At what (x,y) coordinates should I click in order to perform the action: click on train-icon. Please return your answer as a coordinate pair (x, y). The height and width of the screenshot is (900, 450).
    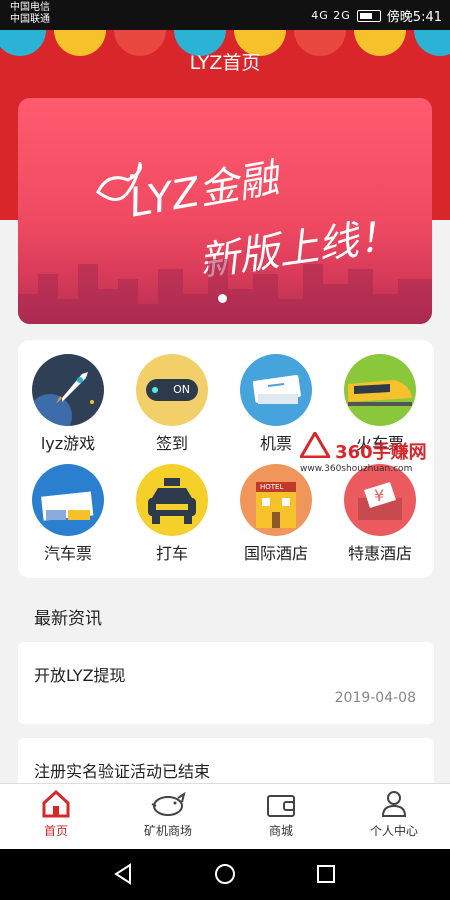
    Looking at the image, I should click on (380, 390).